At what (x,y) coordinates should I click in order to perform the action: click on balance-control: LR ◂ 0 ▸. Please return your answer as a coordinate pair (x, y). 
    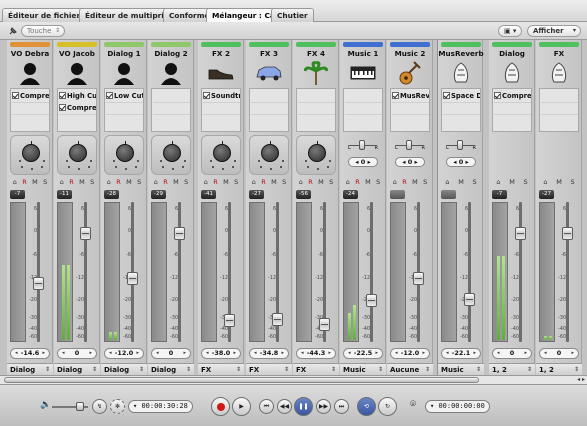
    Looking at the image, I should click on (410, 155).